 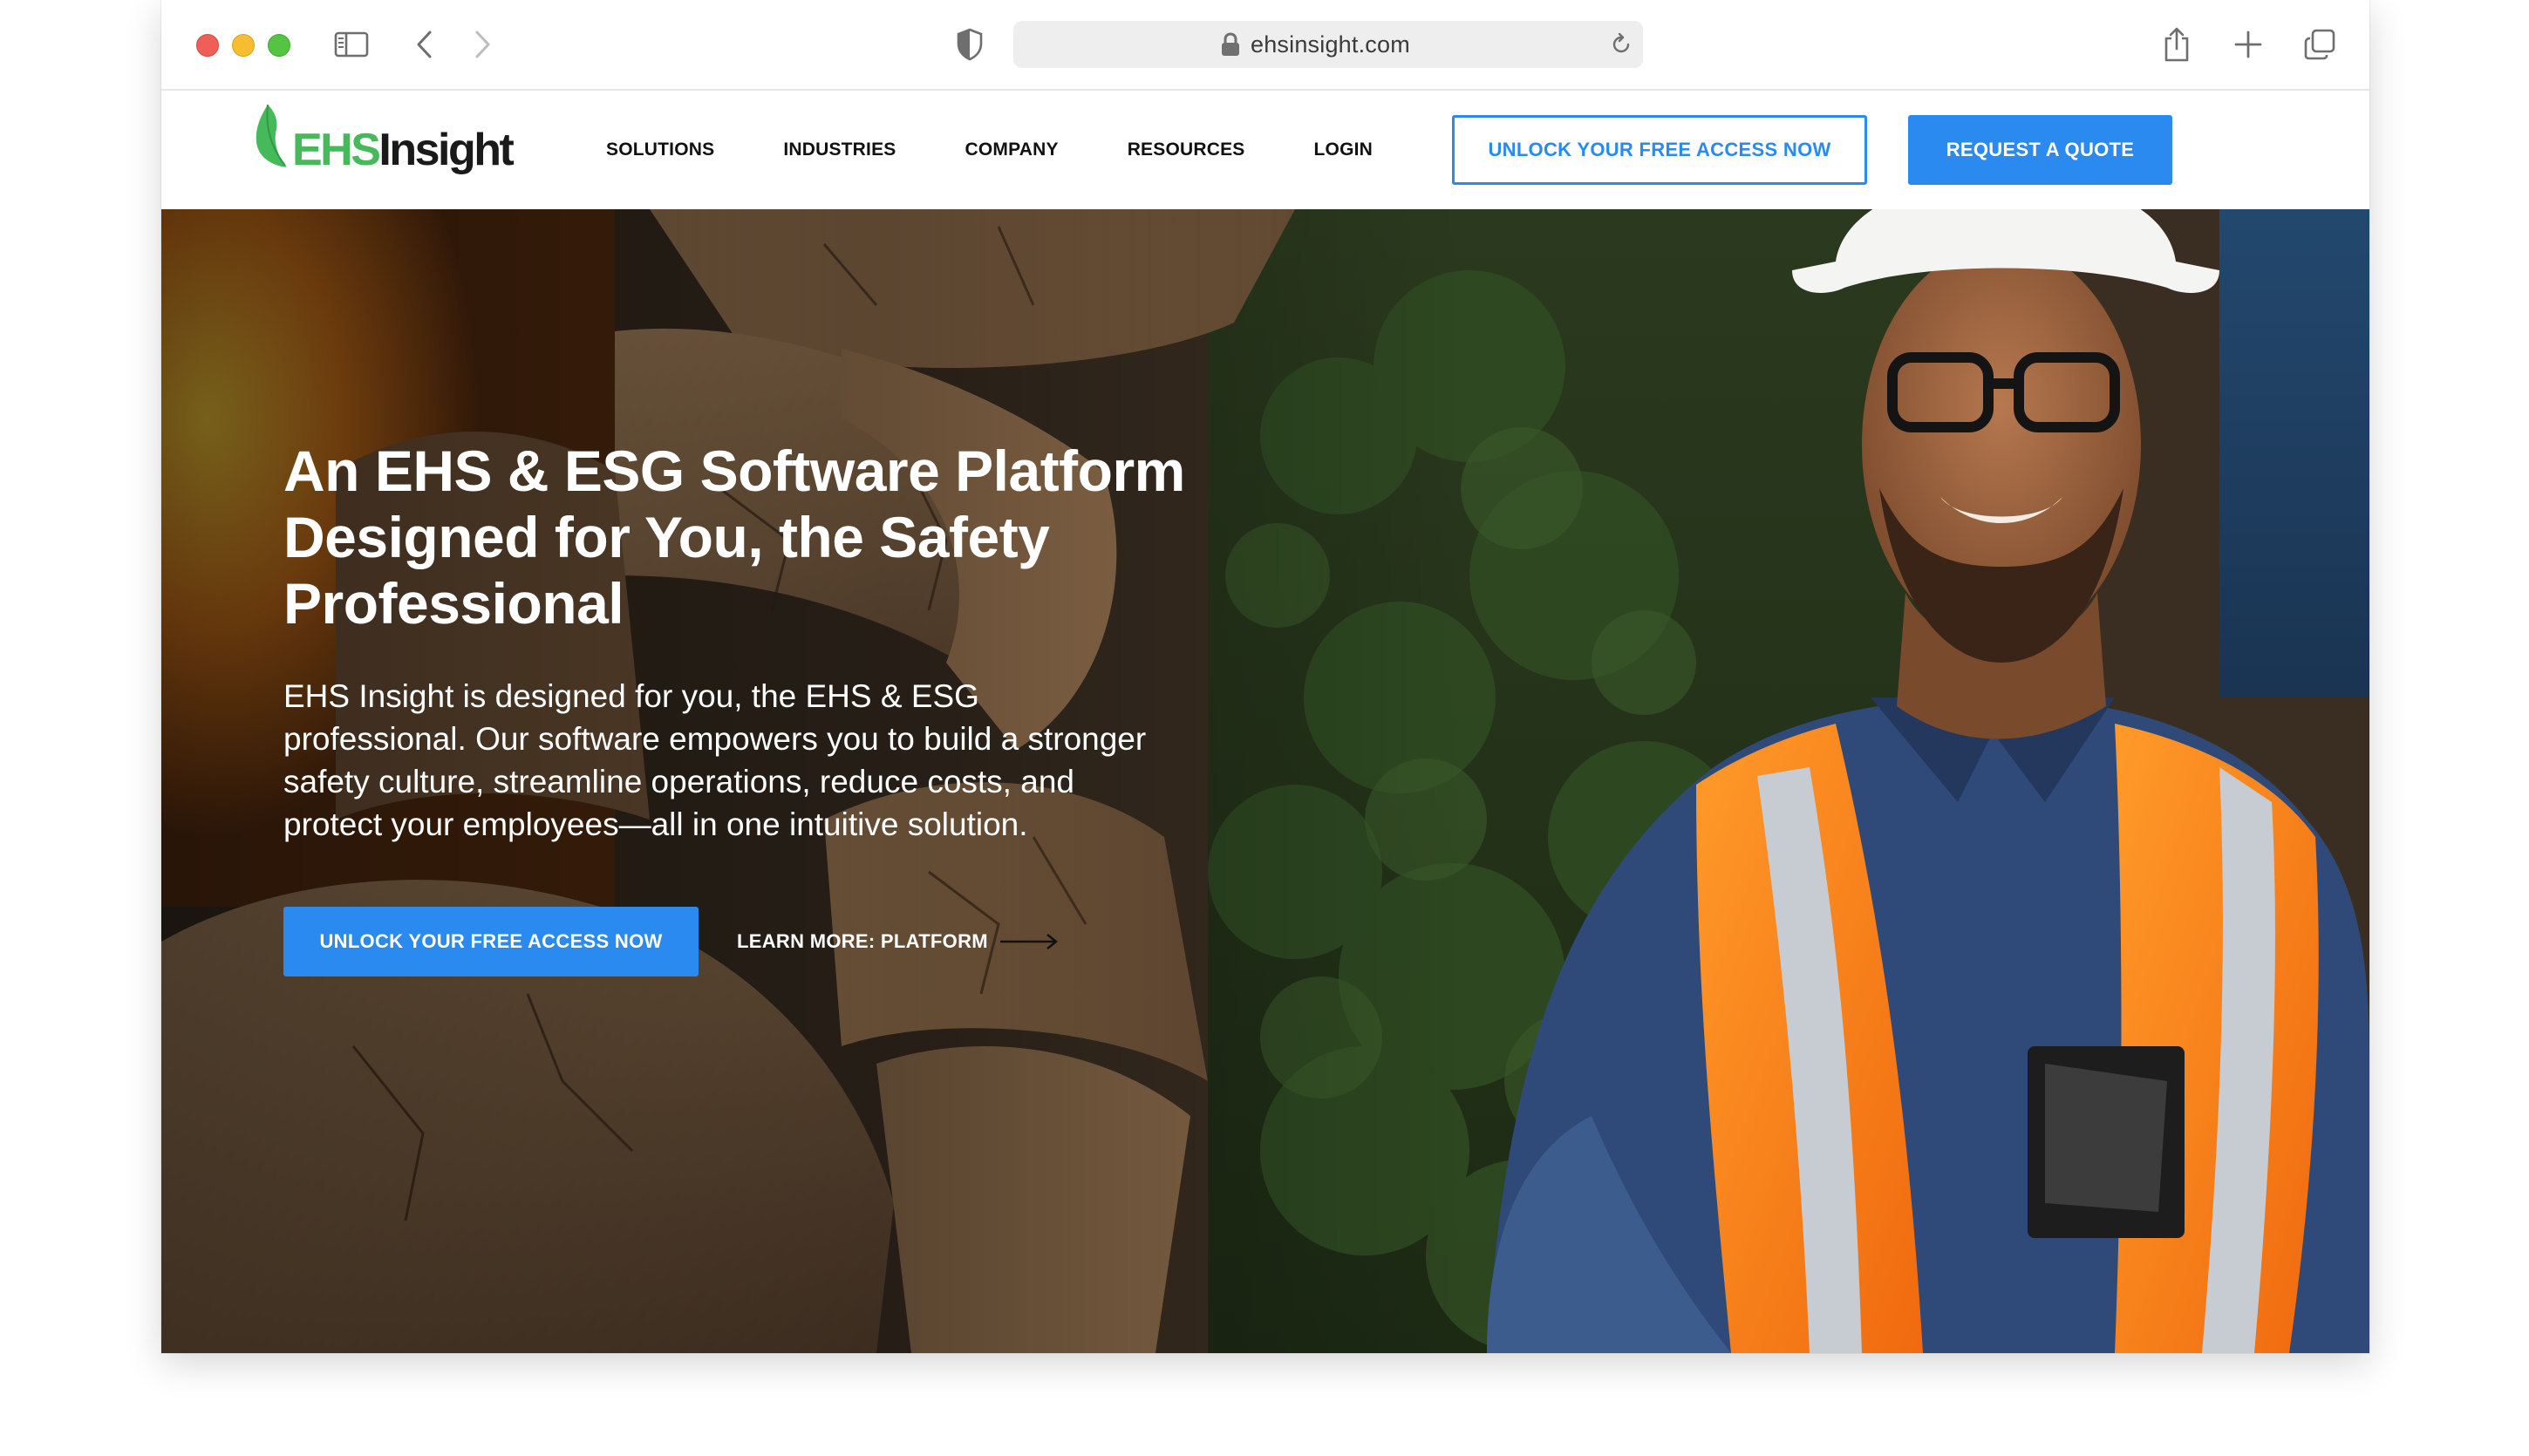 I want to click on nav-solutions: SOLUTIONS, so click(x=660, y=149).